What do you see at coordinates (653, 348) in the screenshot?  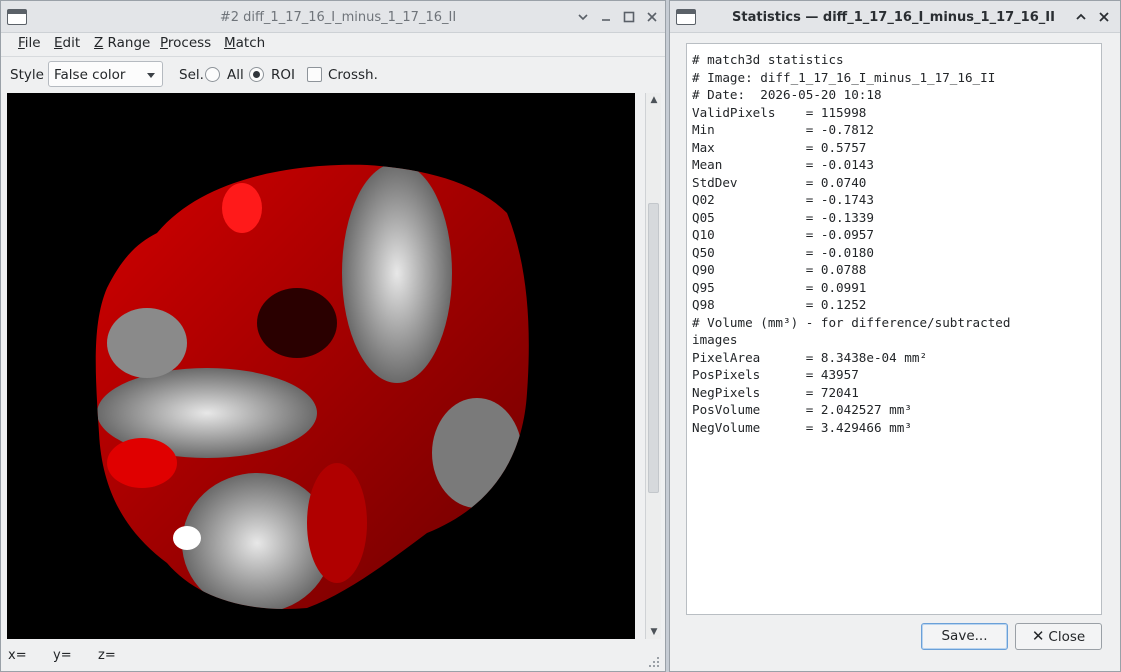 I see `scrollbar-thumb` at bounding box center [653, 348].